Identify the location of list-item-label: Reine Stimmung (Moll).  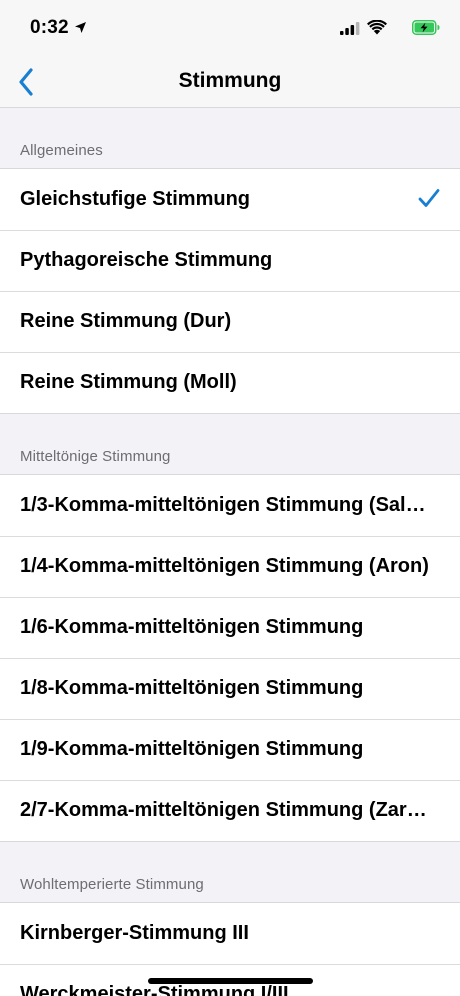
(128, 382).